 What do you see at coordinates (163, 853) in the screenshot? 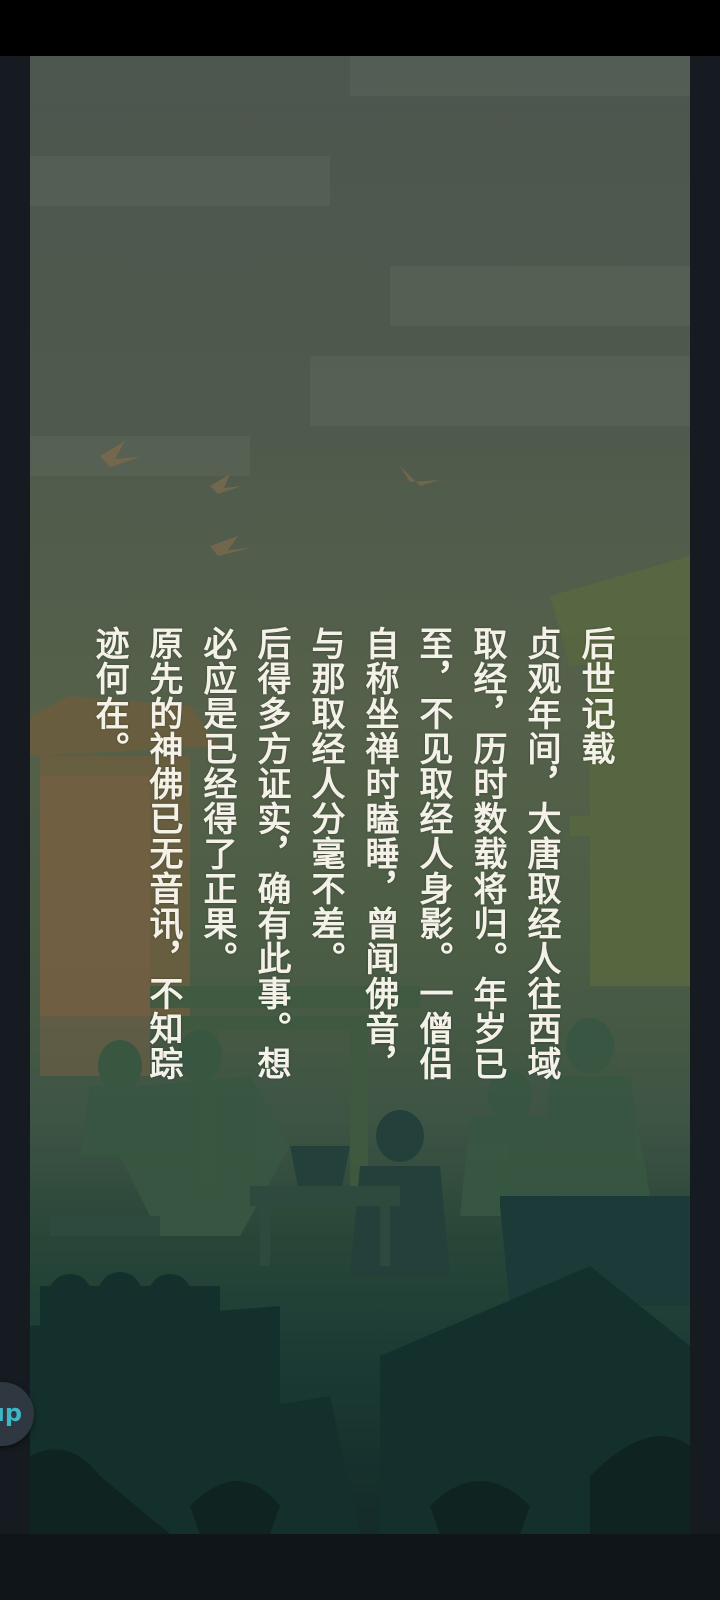
I see `story-line-9: 原先的神佛已无音讯，不知踪` at bounding box center [163, 853].